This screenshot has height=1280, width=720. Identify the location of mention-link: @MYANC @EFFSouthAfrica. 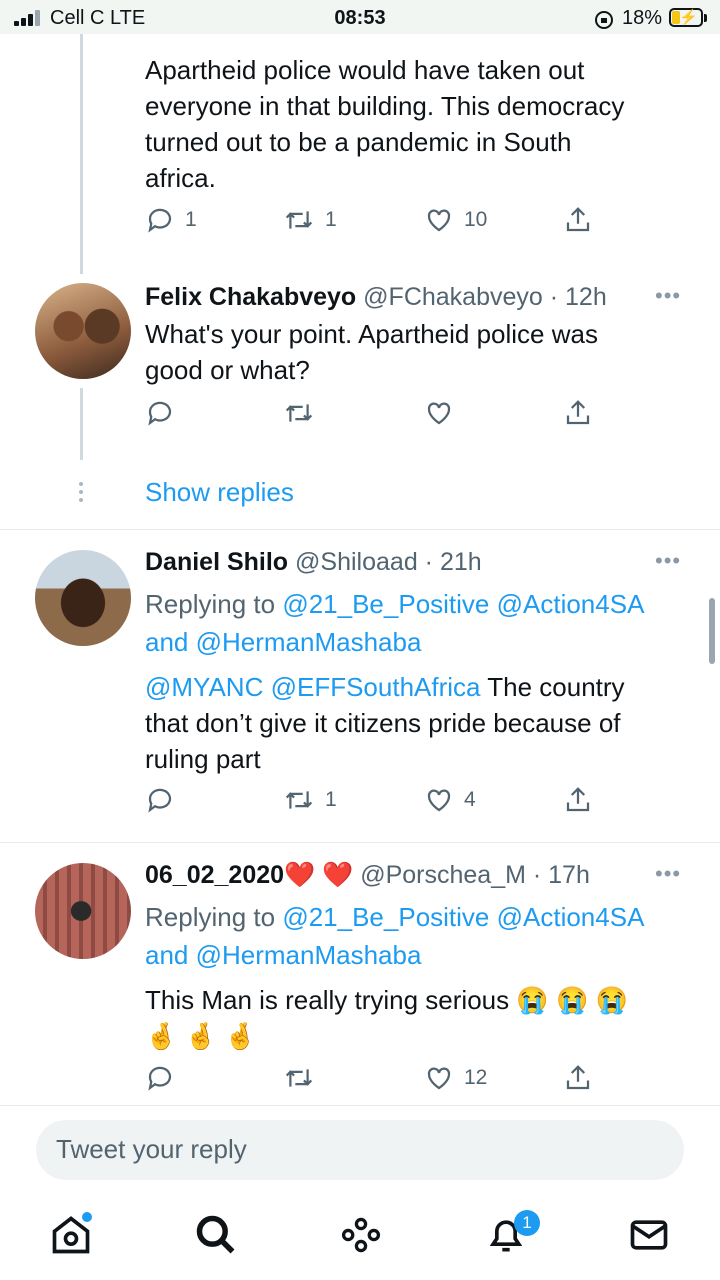
(313, 687).